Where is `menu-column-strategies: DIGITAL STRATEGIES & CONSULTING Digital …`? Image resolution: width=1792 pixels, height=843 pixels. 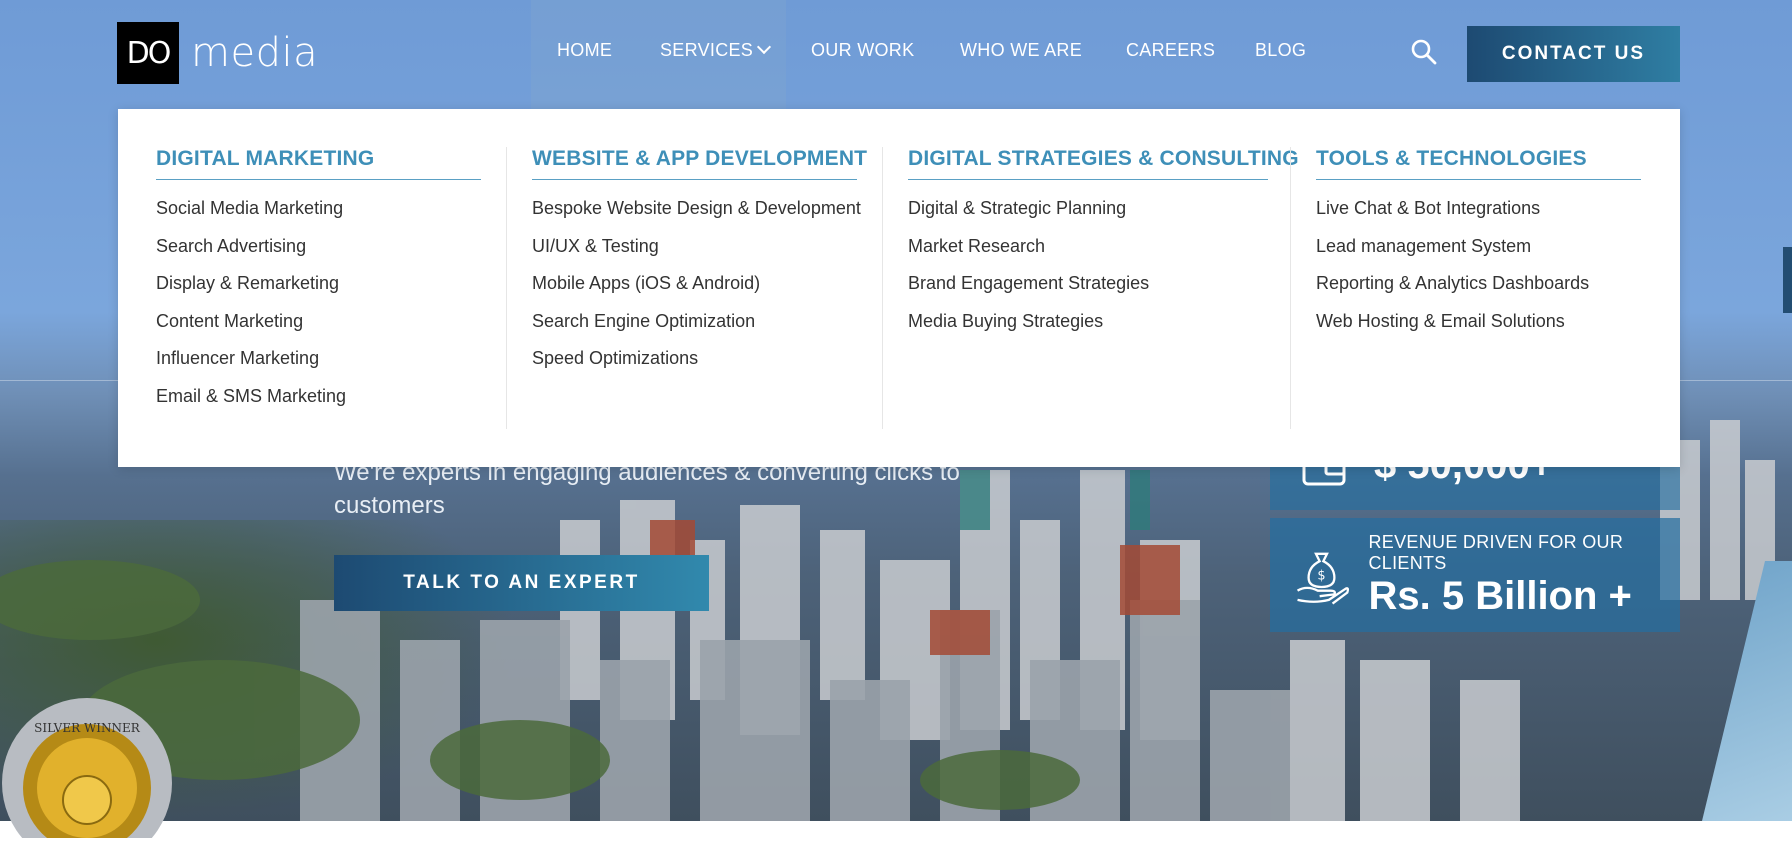
menu-column-strategies: DIGITAL STRATEGIES & CONSULTING Digital … is located at coordinates (1103, 247).